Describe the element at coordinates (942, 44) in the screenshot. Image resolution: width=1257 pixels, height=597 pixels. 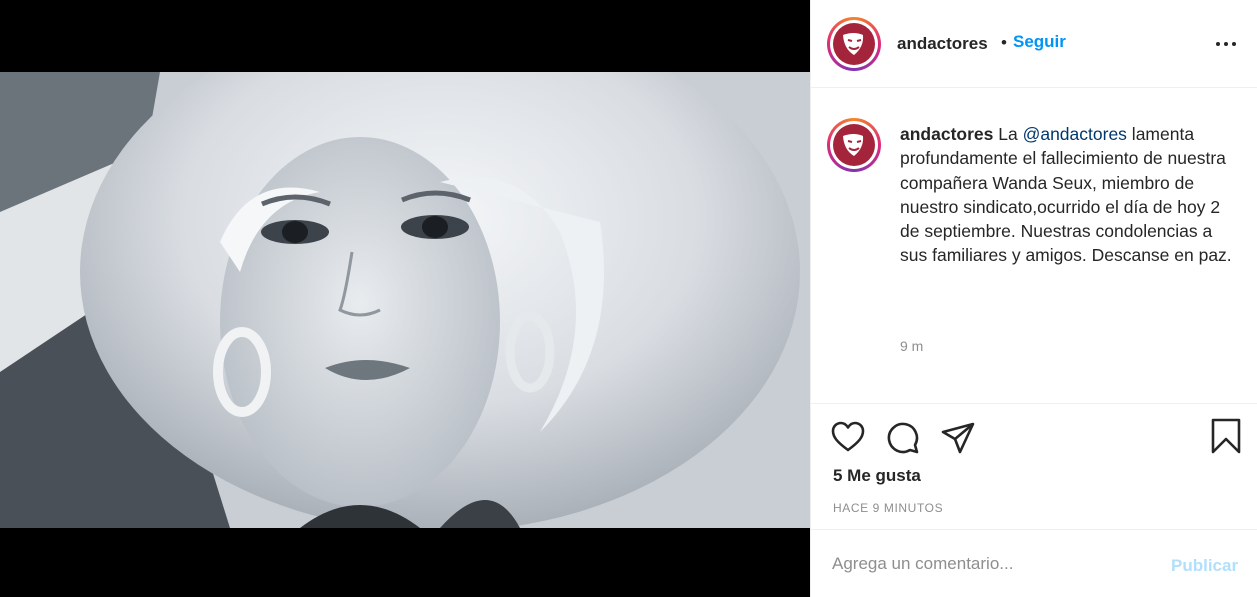
I see `post-username: andactores` at that location.